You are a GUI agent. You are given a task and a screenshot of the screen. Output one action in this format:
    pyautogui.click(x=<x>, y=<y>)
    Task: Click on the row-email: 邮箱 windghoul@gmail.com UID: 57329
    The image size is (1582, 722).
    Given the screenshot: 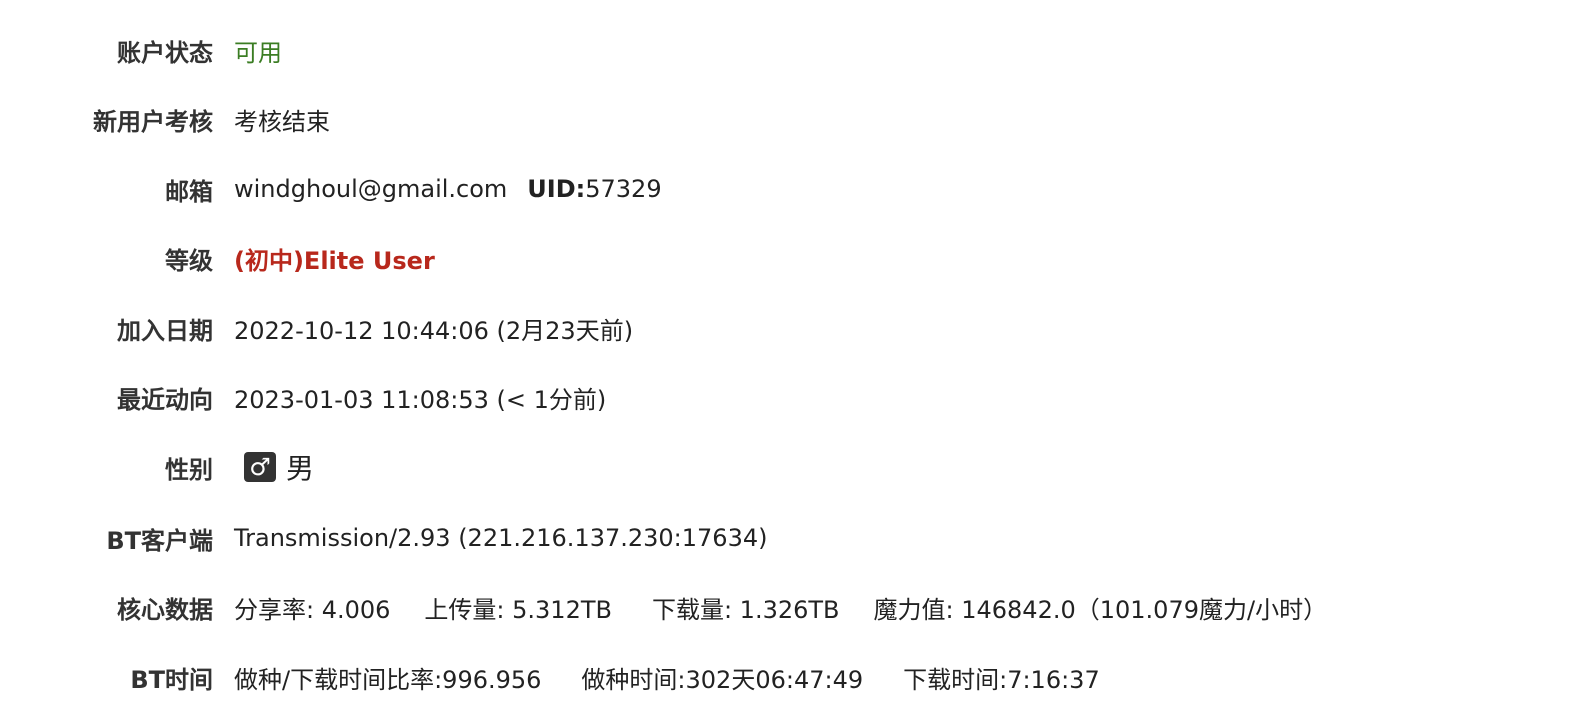 What is the action you would take?
    pyautogui.click(x=331, y=189)
    